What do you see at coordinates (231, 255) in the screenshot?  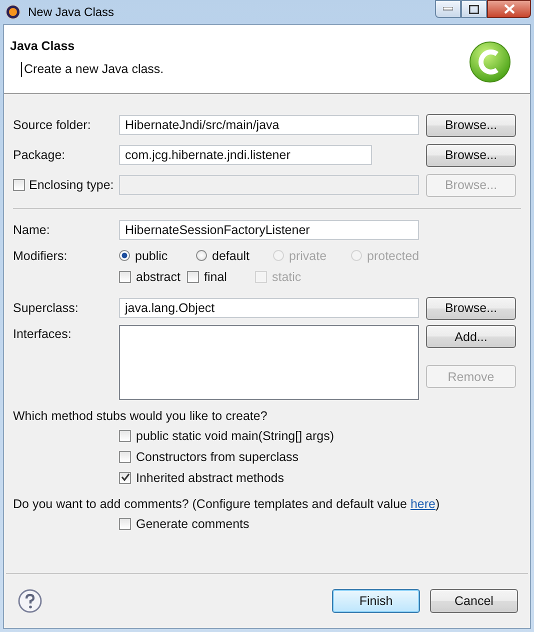 I see `radio-label: default` at bounding box center [231, 255].